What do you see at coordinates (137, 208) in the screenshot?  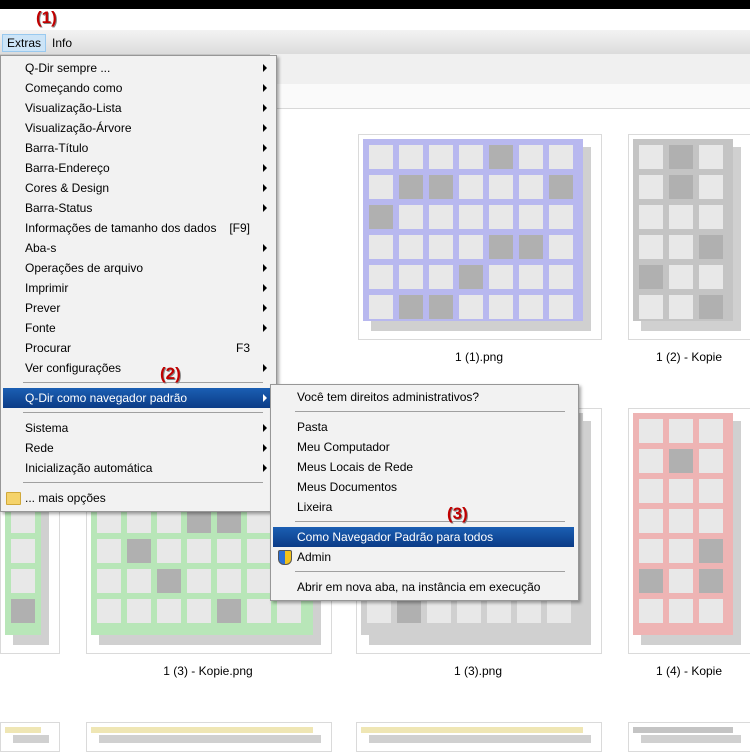 I see `extras-menu-item: Barra-Status` at bounding box center [137, 208].